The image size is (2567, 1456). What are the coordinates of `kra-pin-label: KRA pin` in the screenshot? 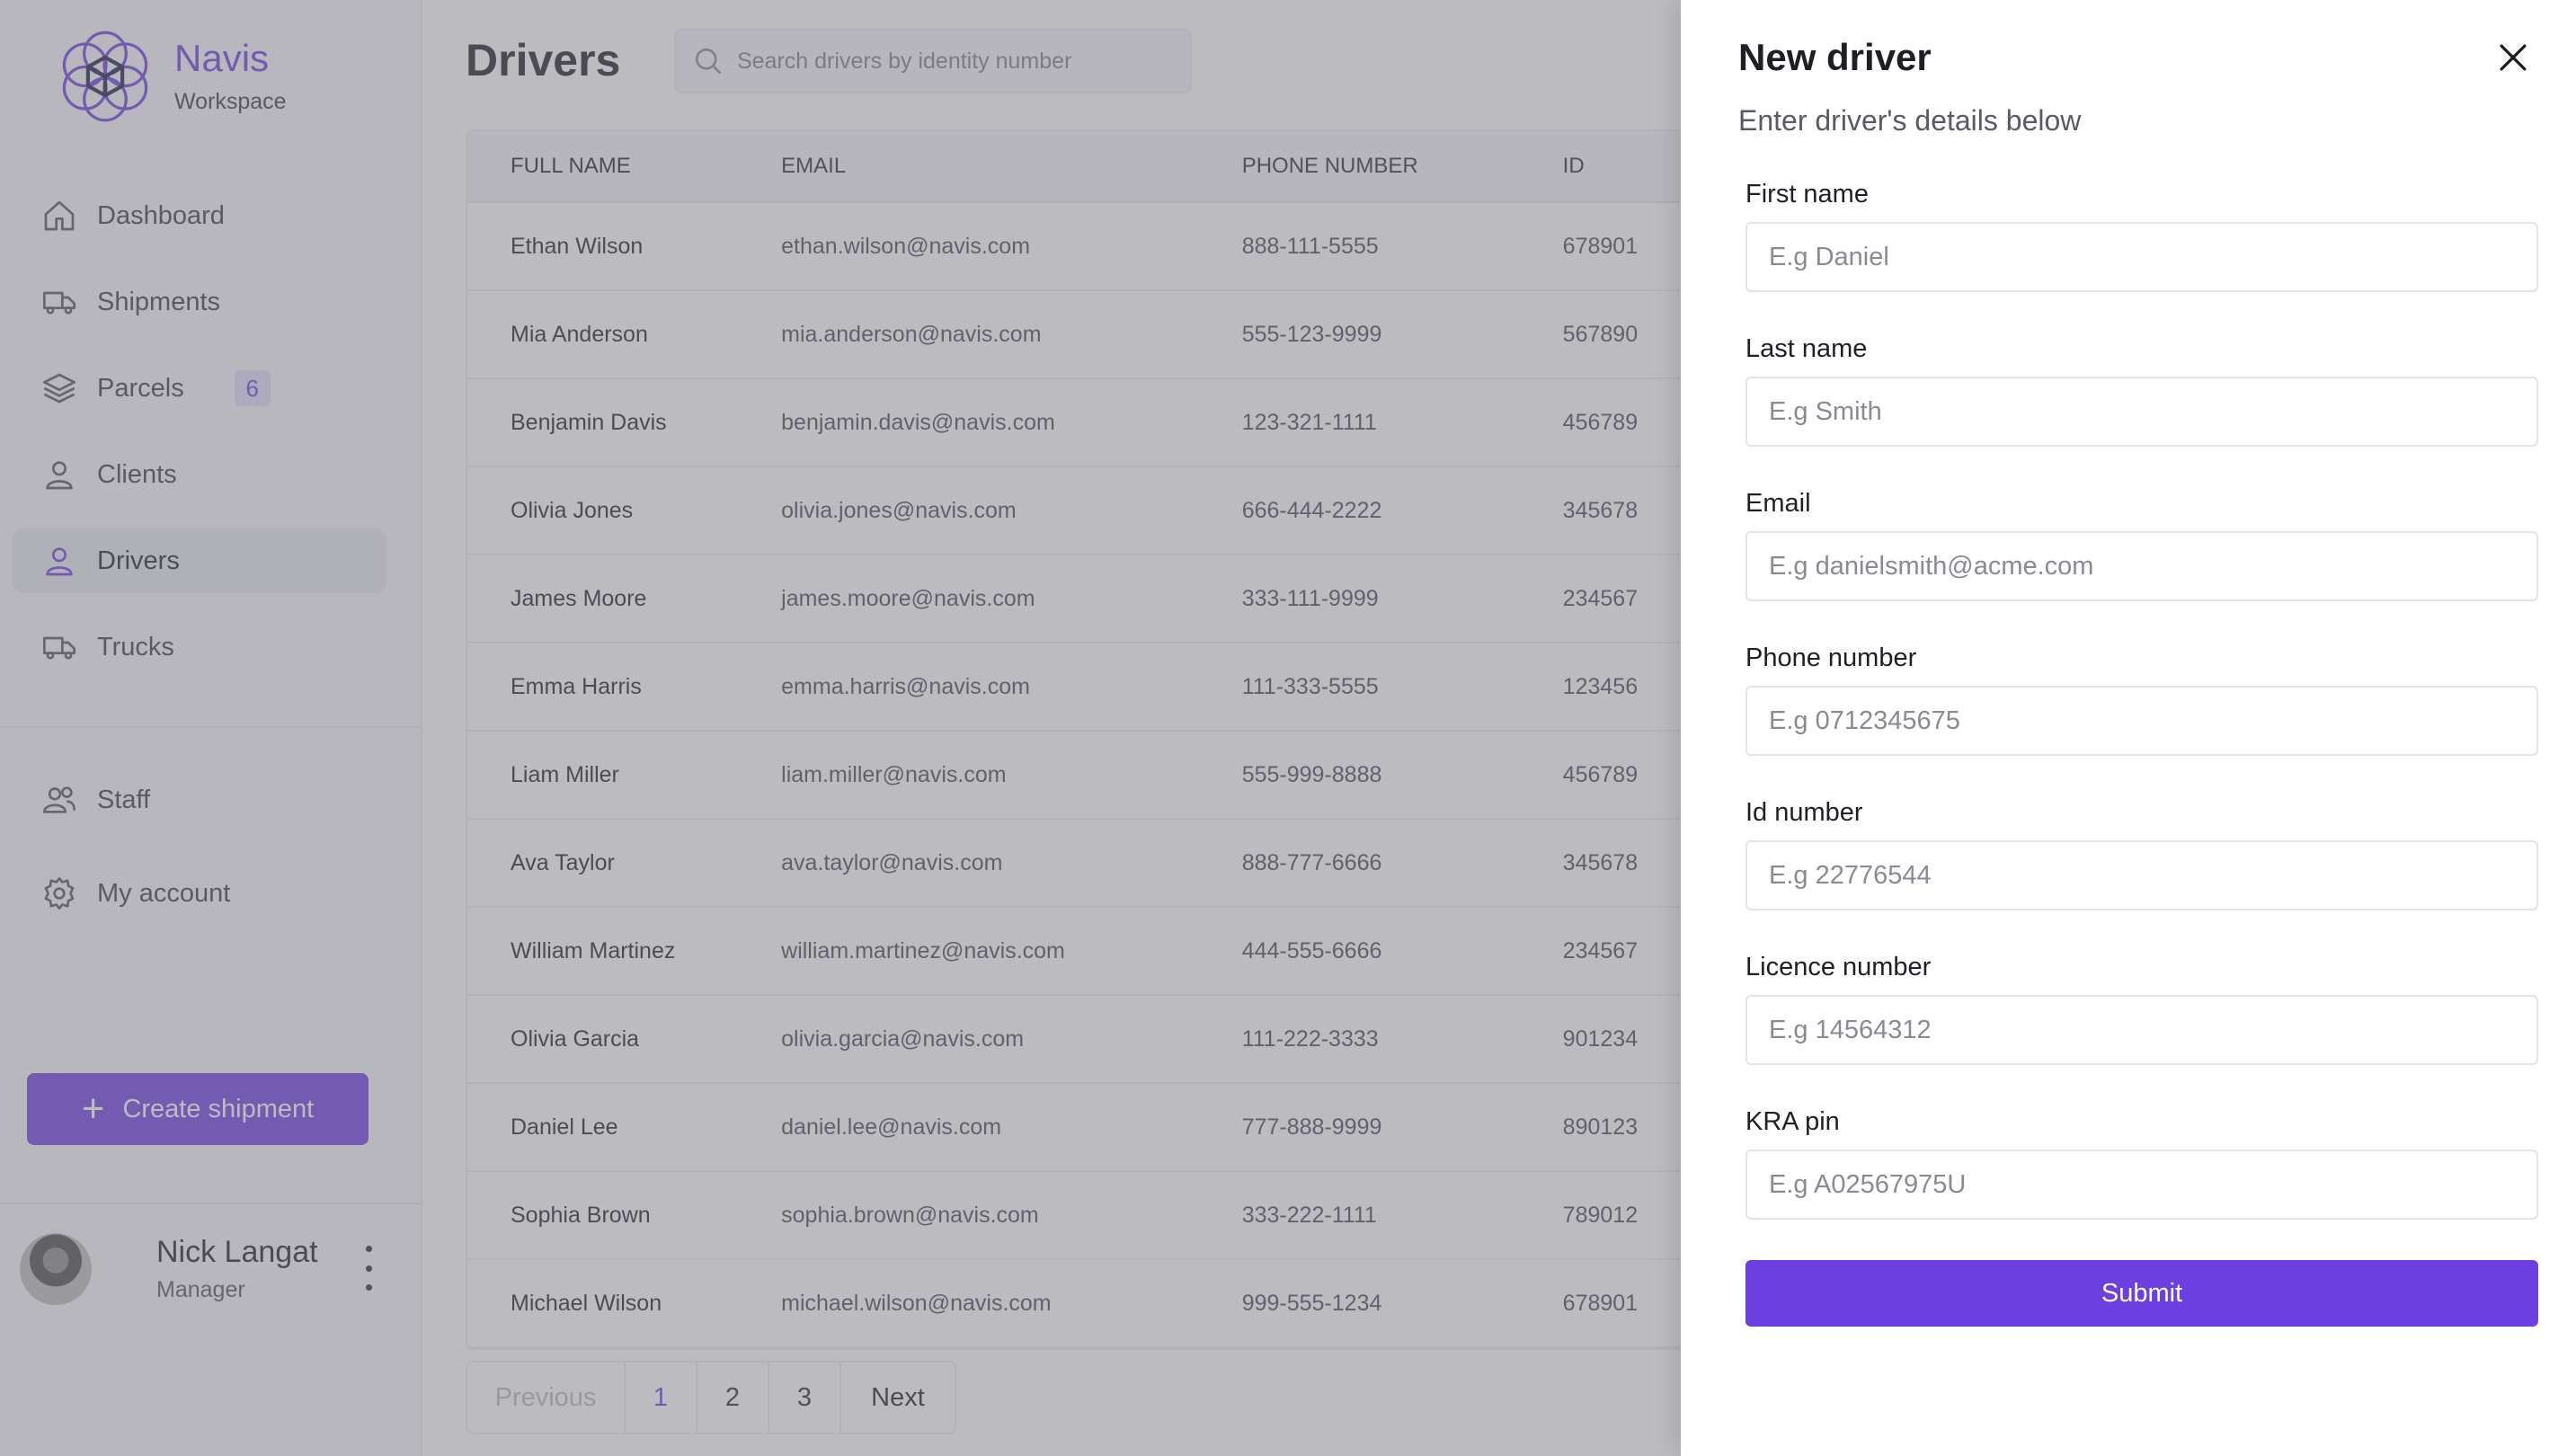 It's located at (1792, 1122).